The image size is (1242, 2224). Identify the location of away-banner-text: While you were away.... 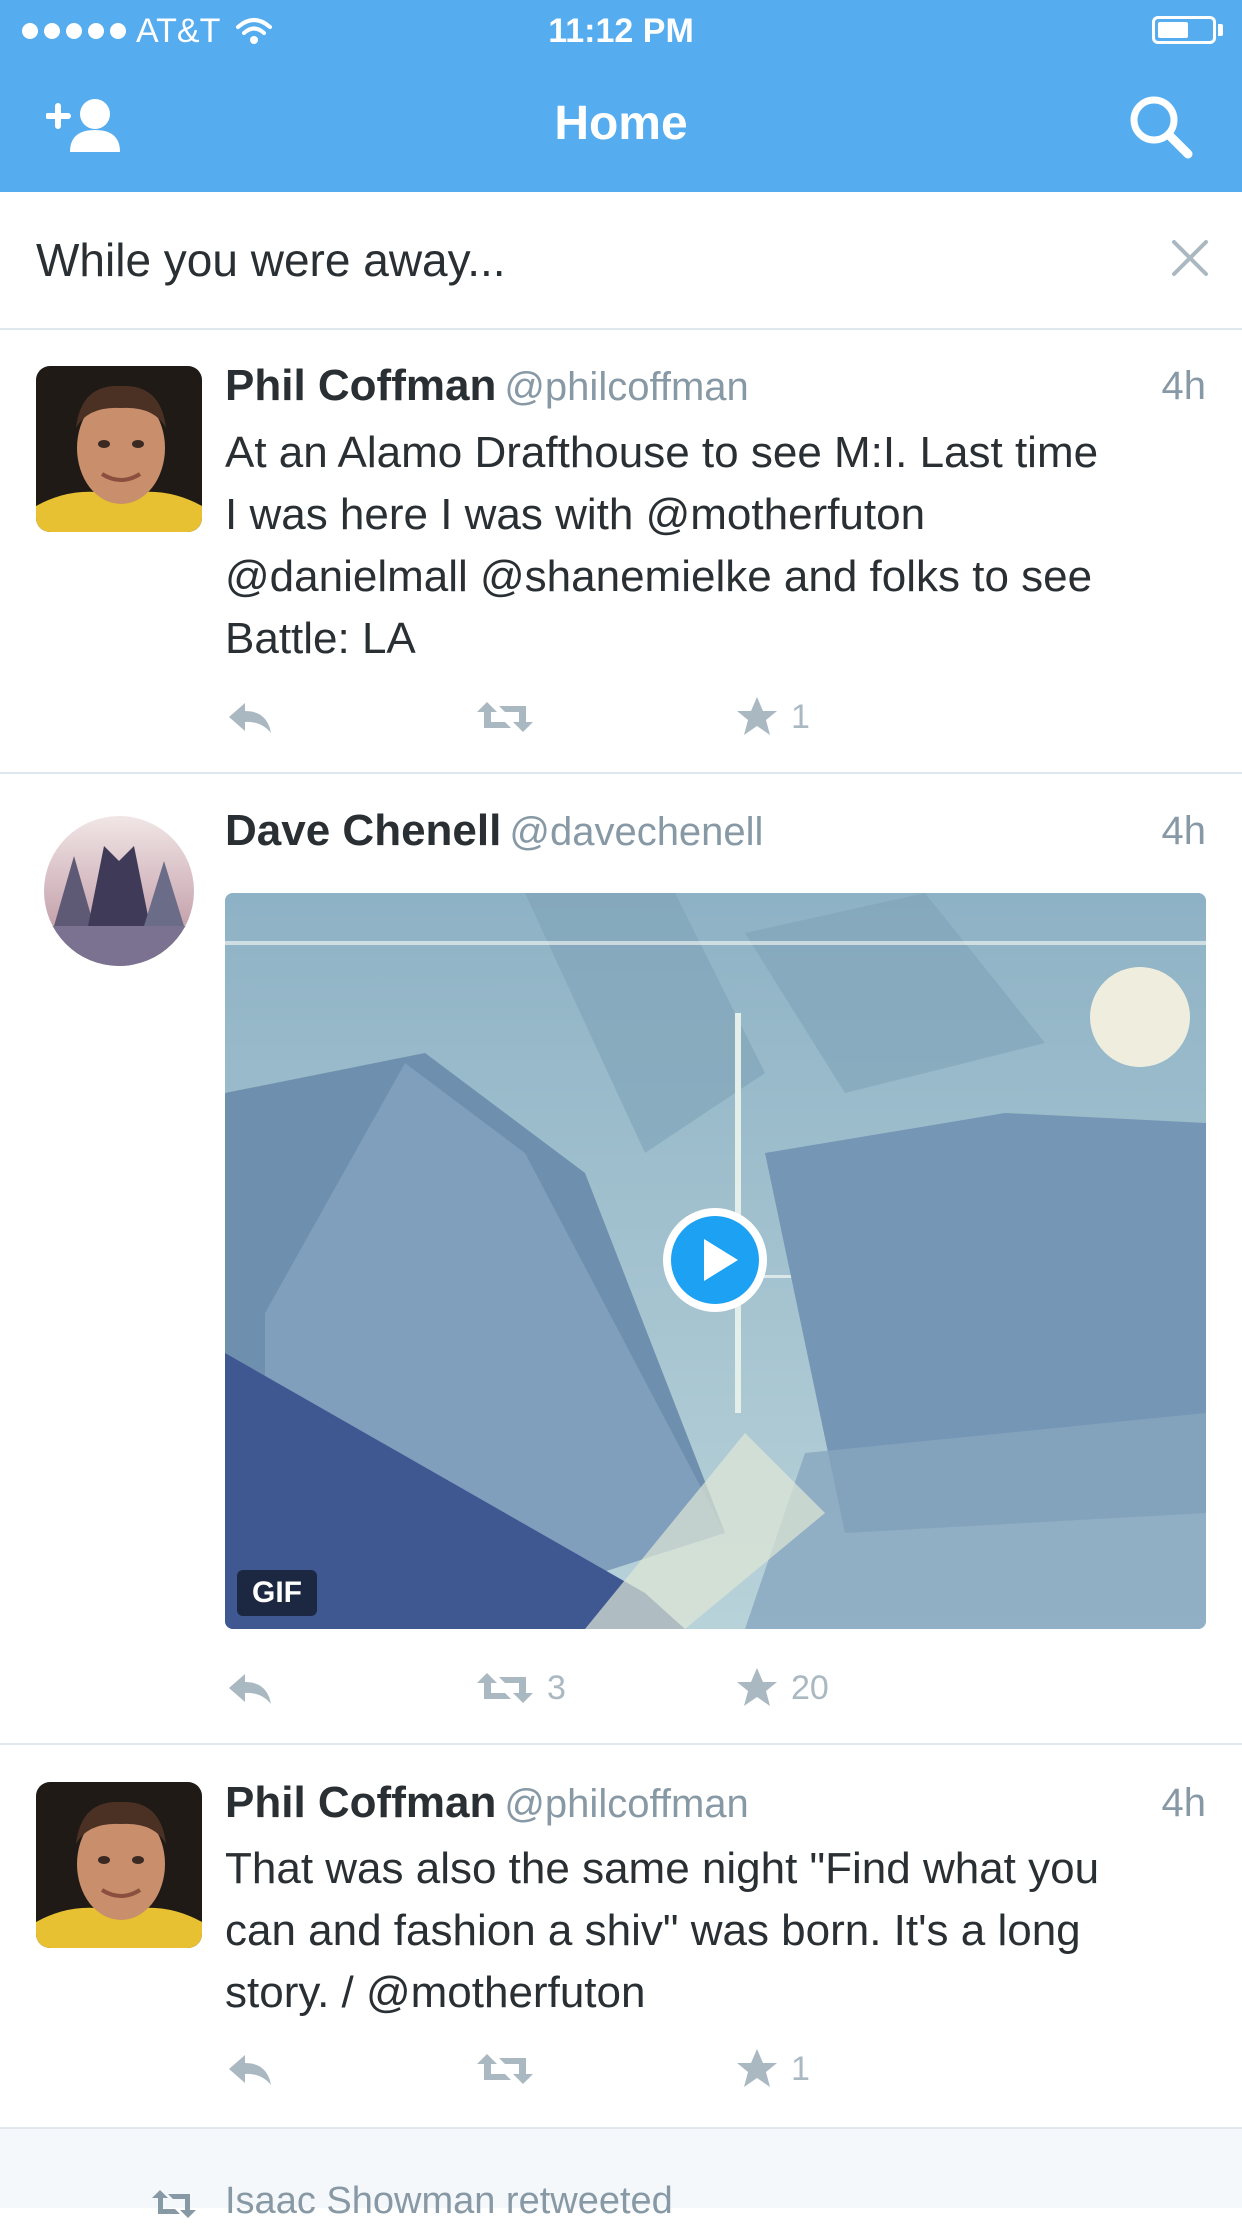
(271, 260).